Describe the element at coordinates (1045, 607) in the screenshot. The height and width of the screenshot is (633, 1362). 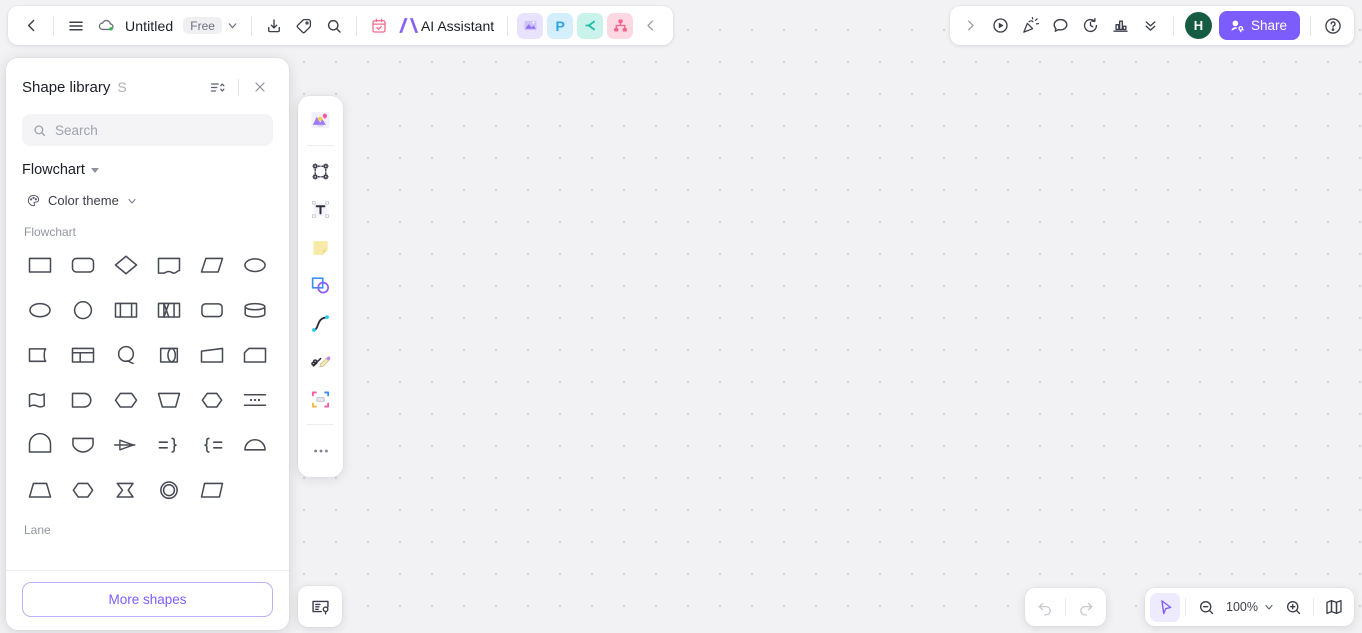
I see `undo-icon` at that location.